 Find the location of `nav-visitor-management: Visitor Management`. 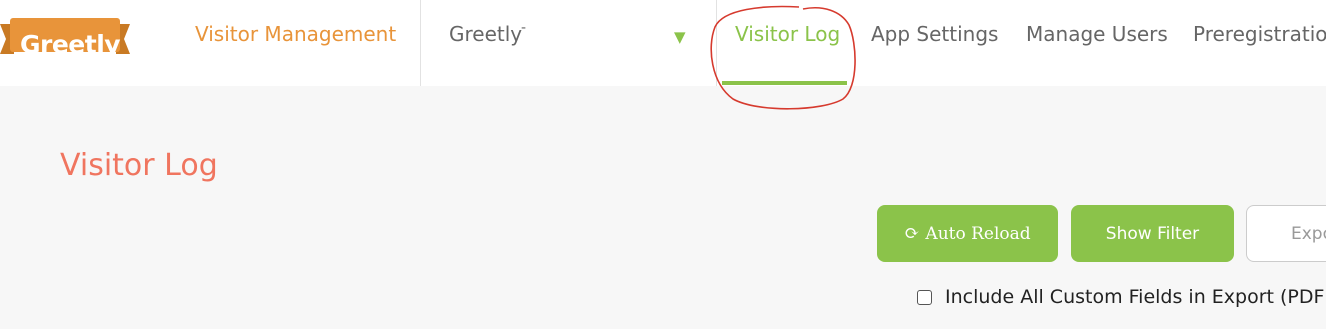

nav-visitor-management: Visitor Management is located at coordinates (295, 34).